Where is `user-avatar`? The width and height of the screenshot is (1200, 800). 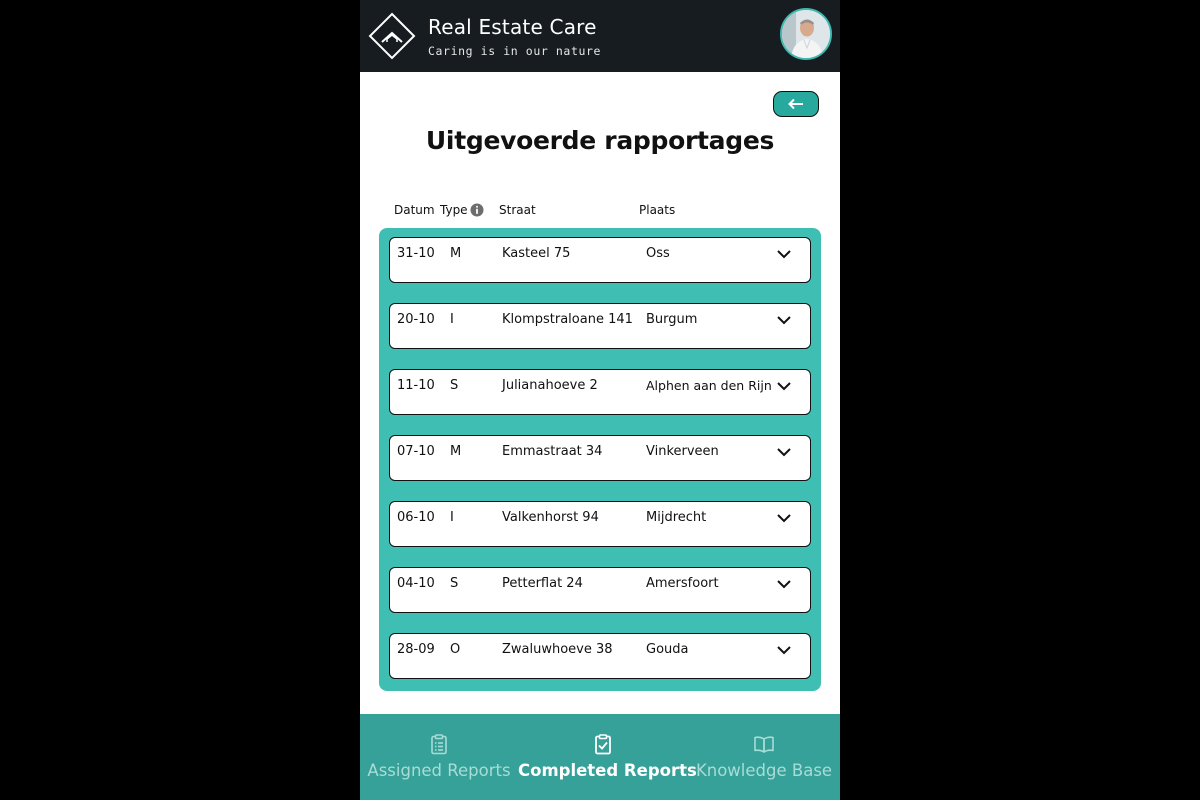 user-avatar is located at coordinates (806, 34).